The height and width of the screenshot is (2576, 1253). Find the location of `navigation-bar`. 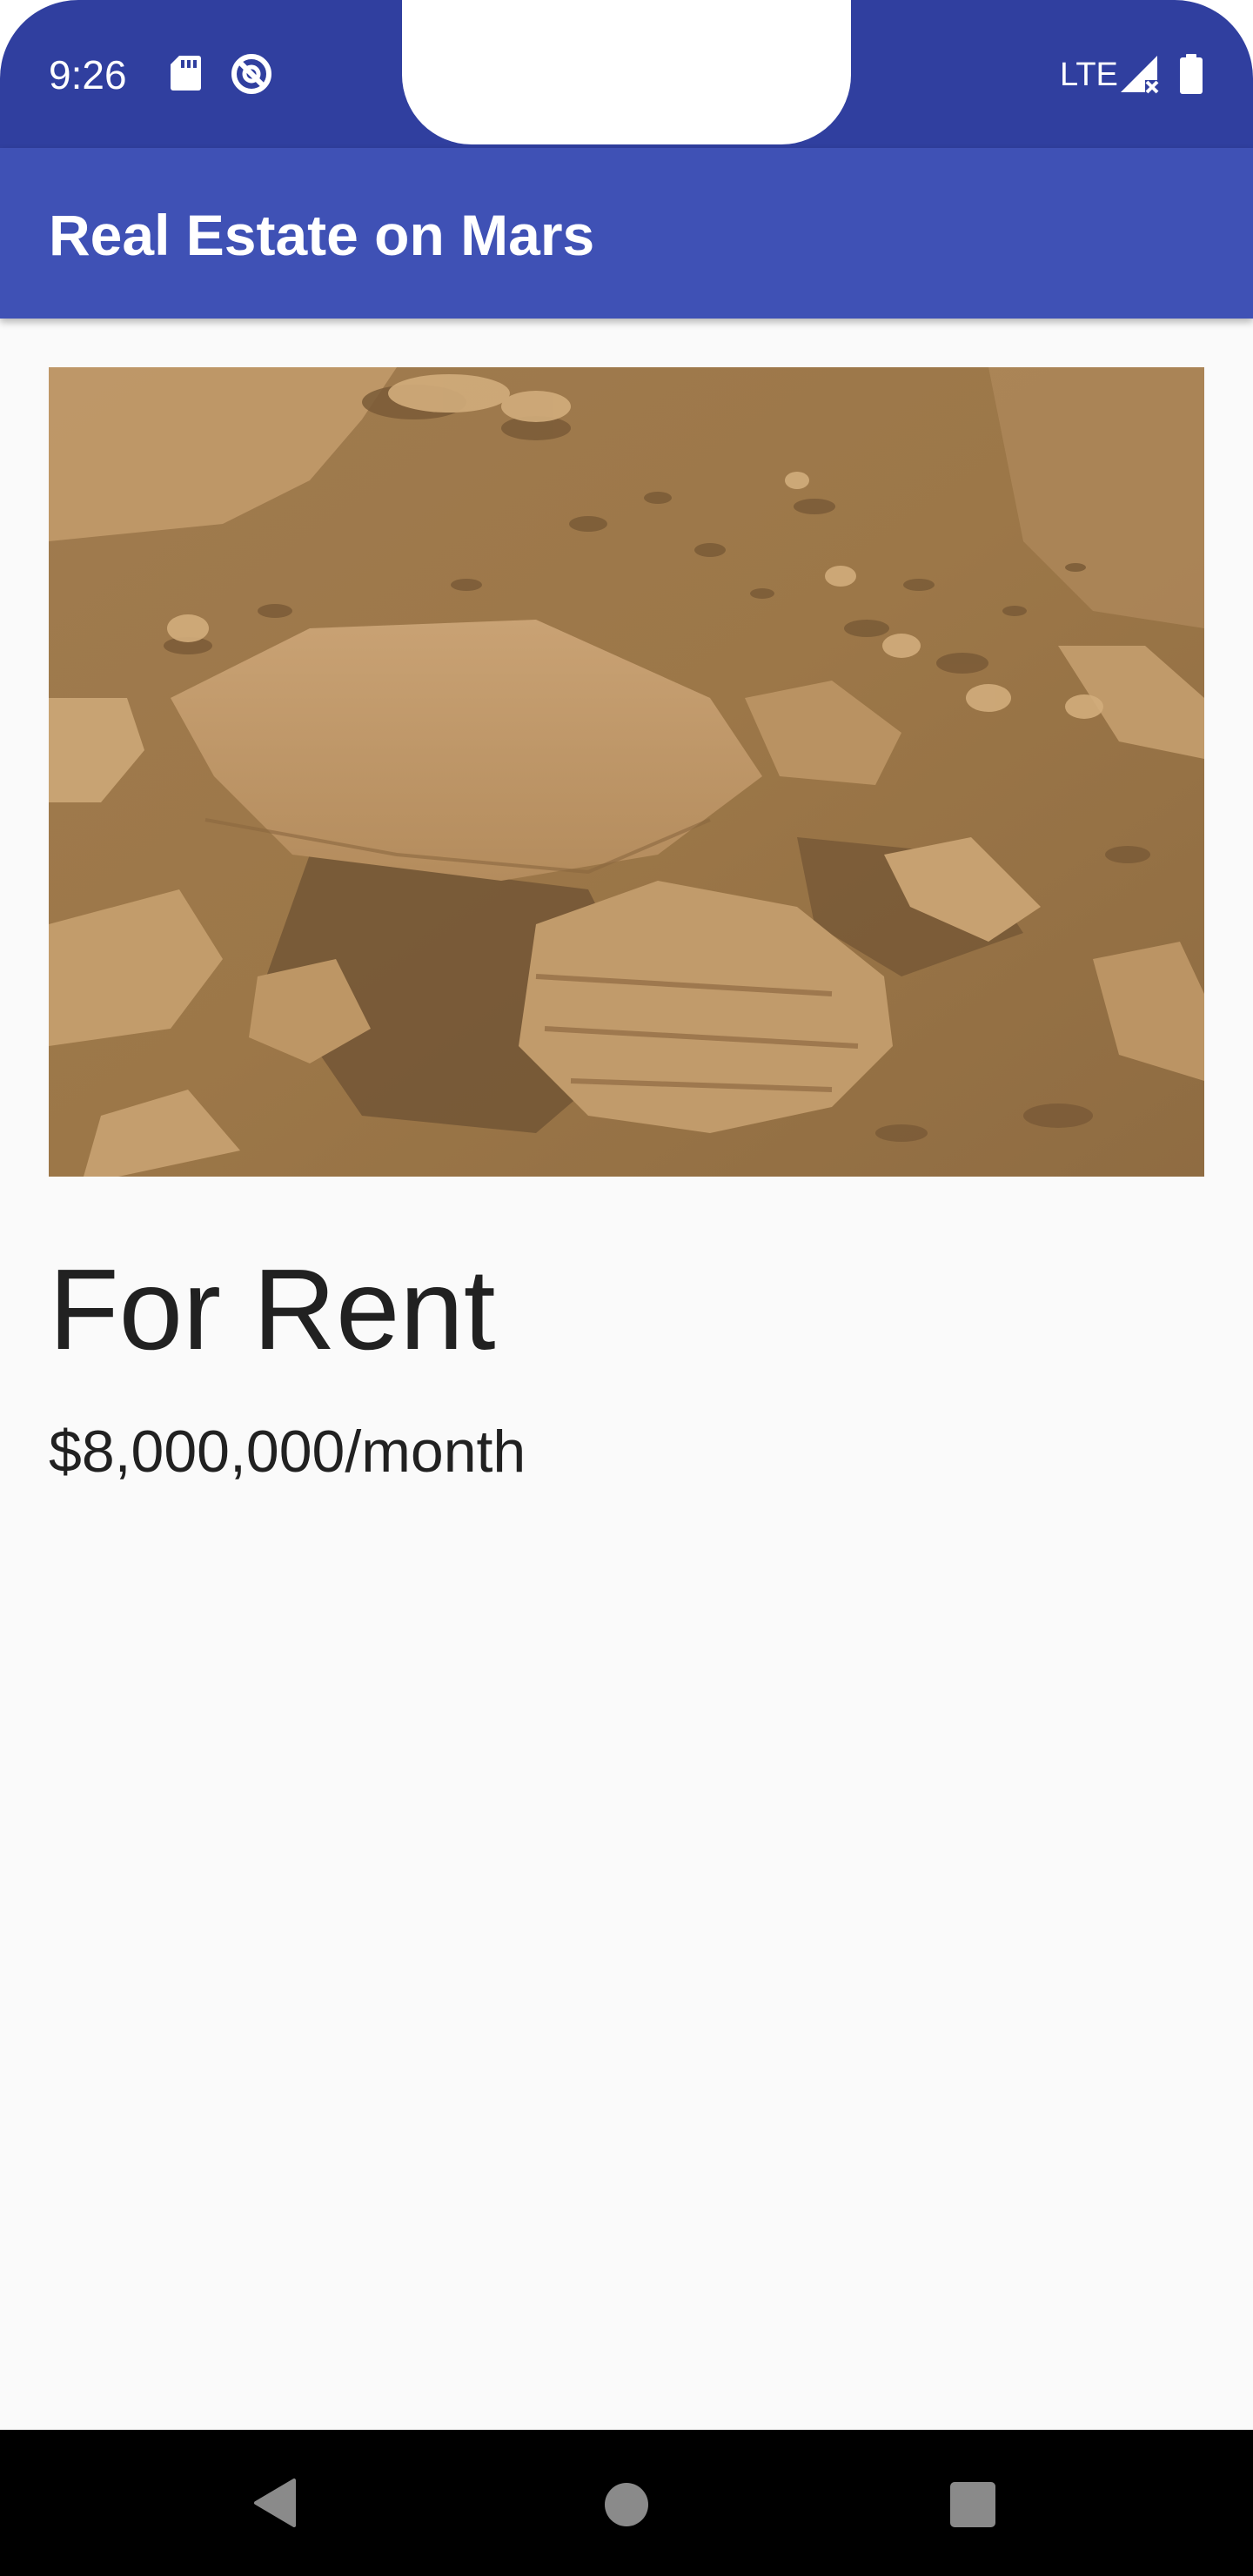

navigation-bar is located at coordinates (626, 2503).